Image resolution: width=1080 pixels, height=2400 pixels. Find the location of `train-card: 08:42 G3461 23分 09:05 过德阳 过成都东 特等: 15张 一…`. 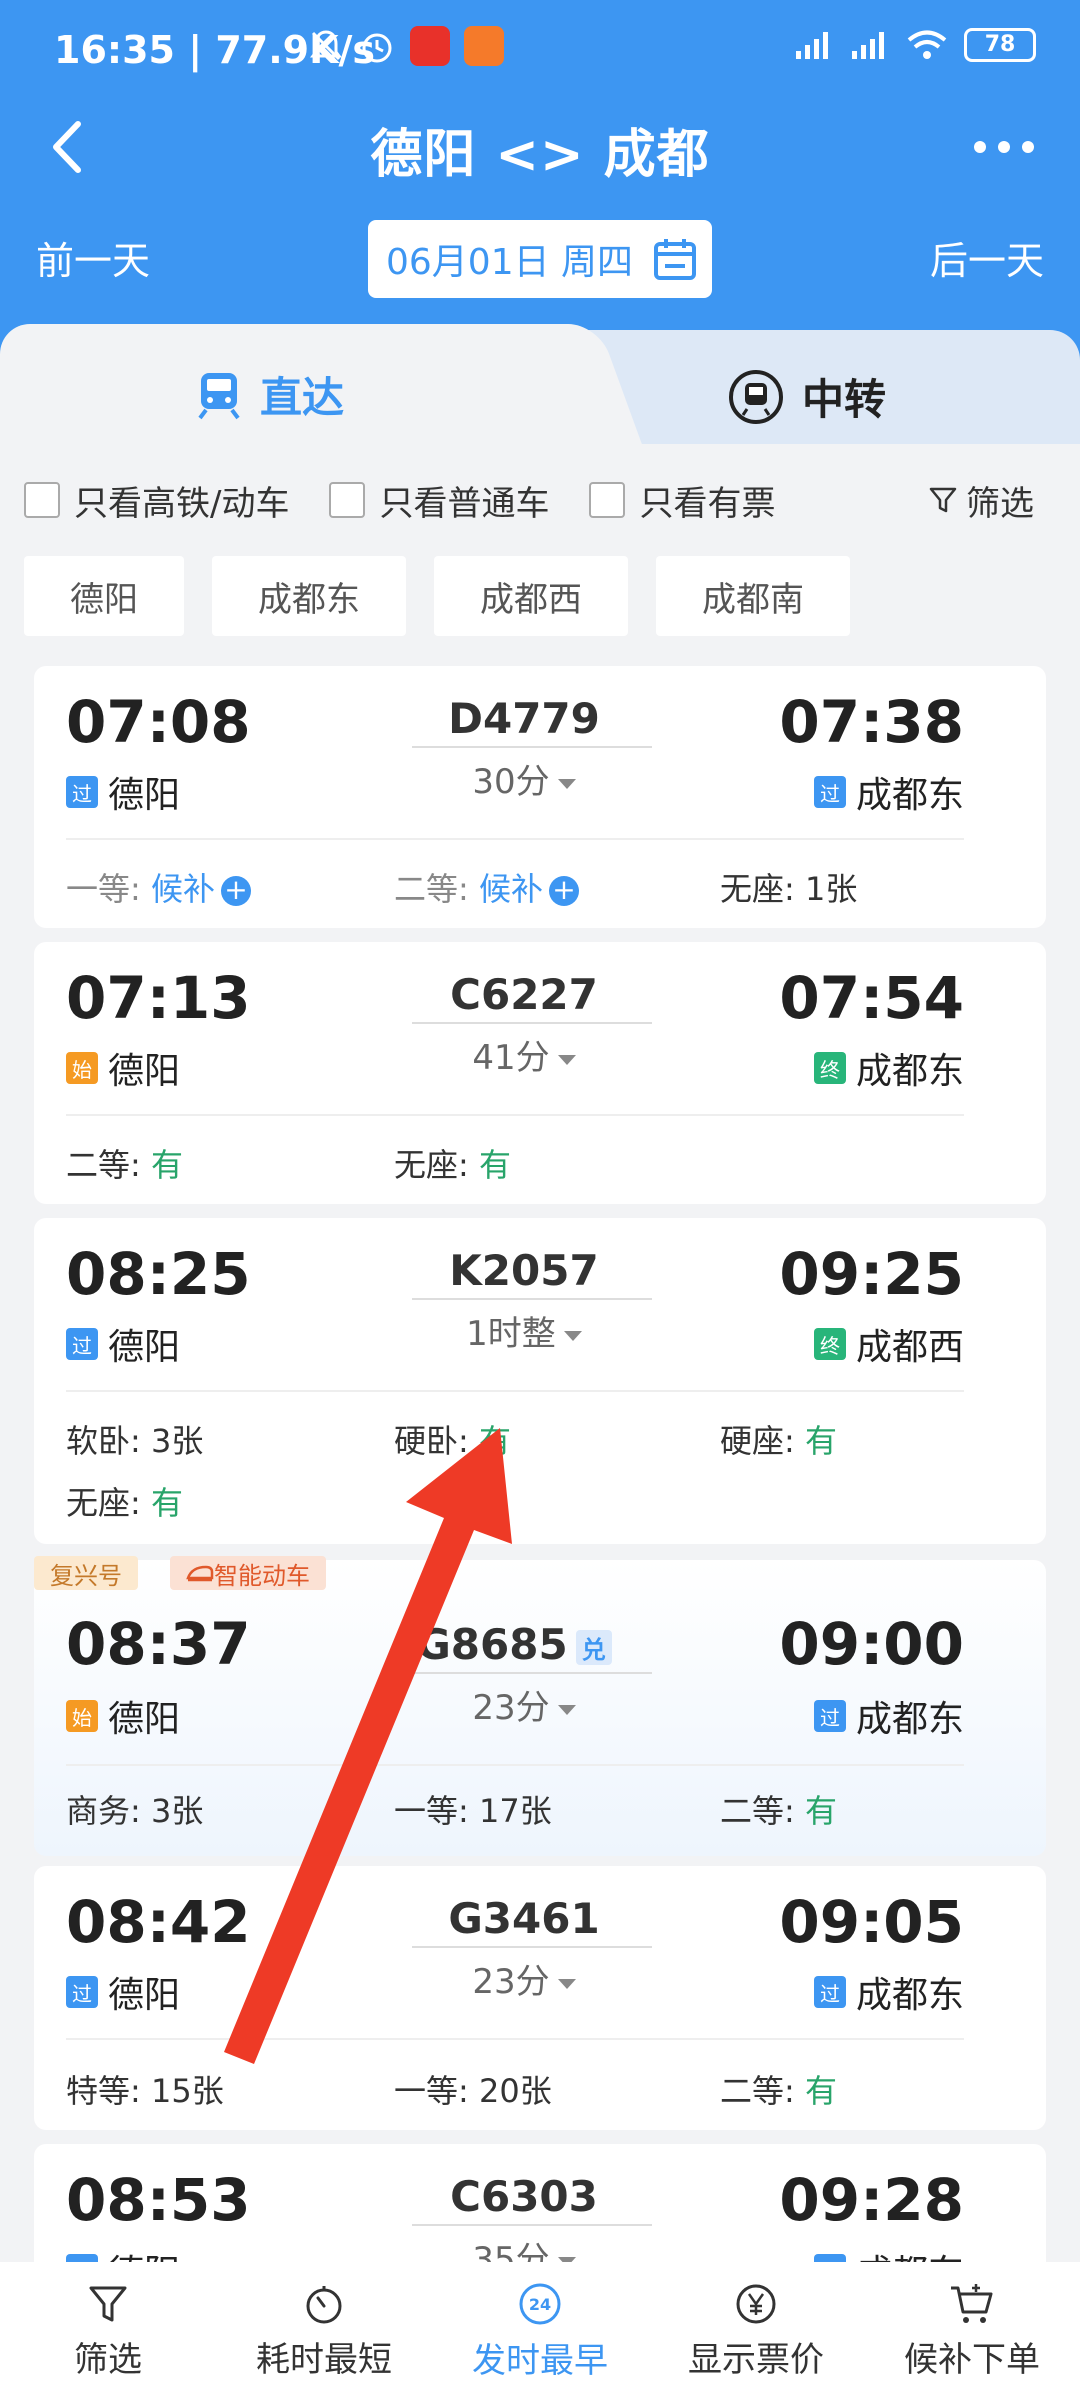

train-card: 08:42 G3461 23分 09:05 过德阳 过成都东 特等: 15张 一… is located at coordinates (540, 1998).